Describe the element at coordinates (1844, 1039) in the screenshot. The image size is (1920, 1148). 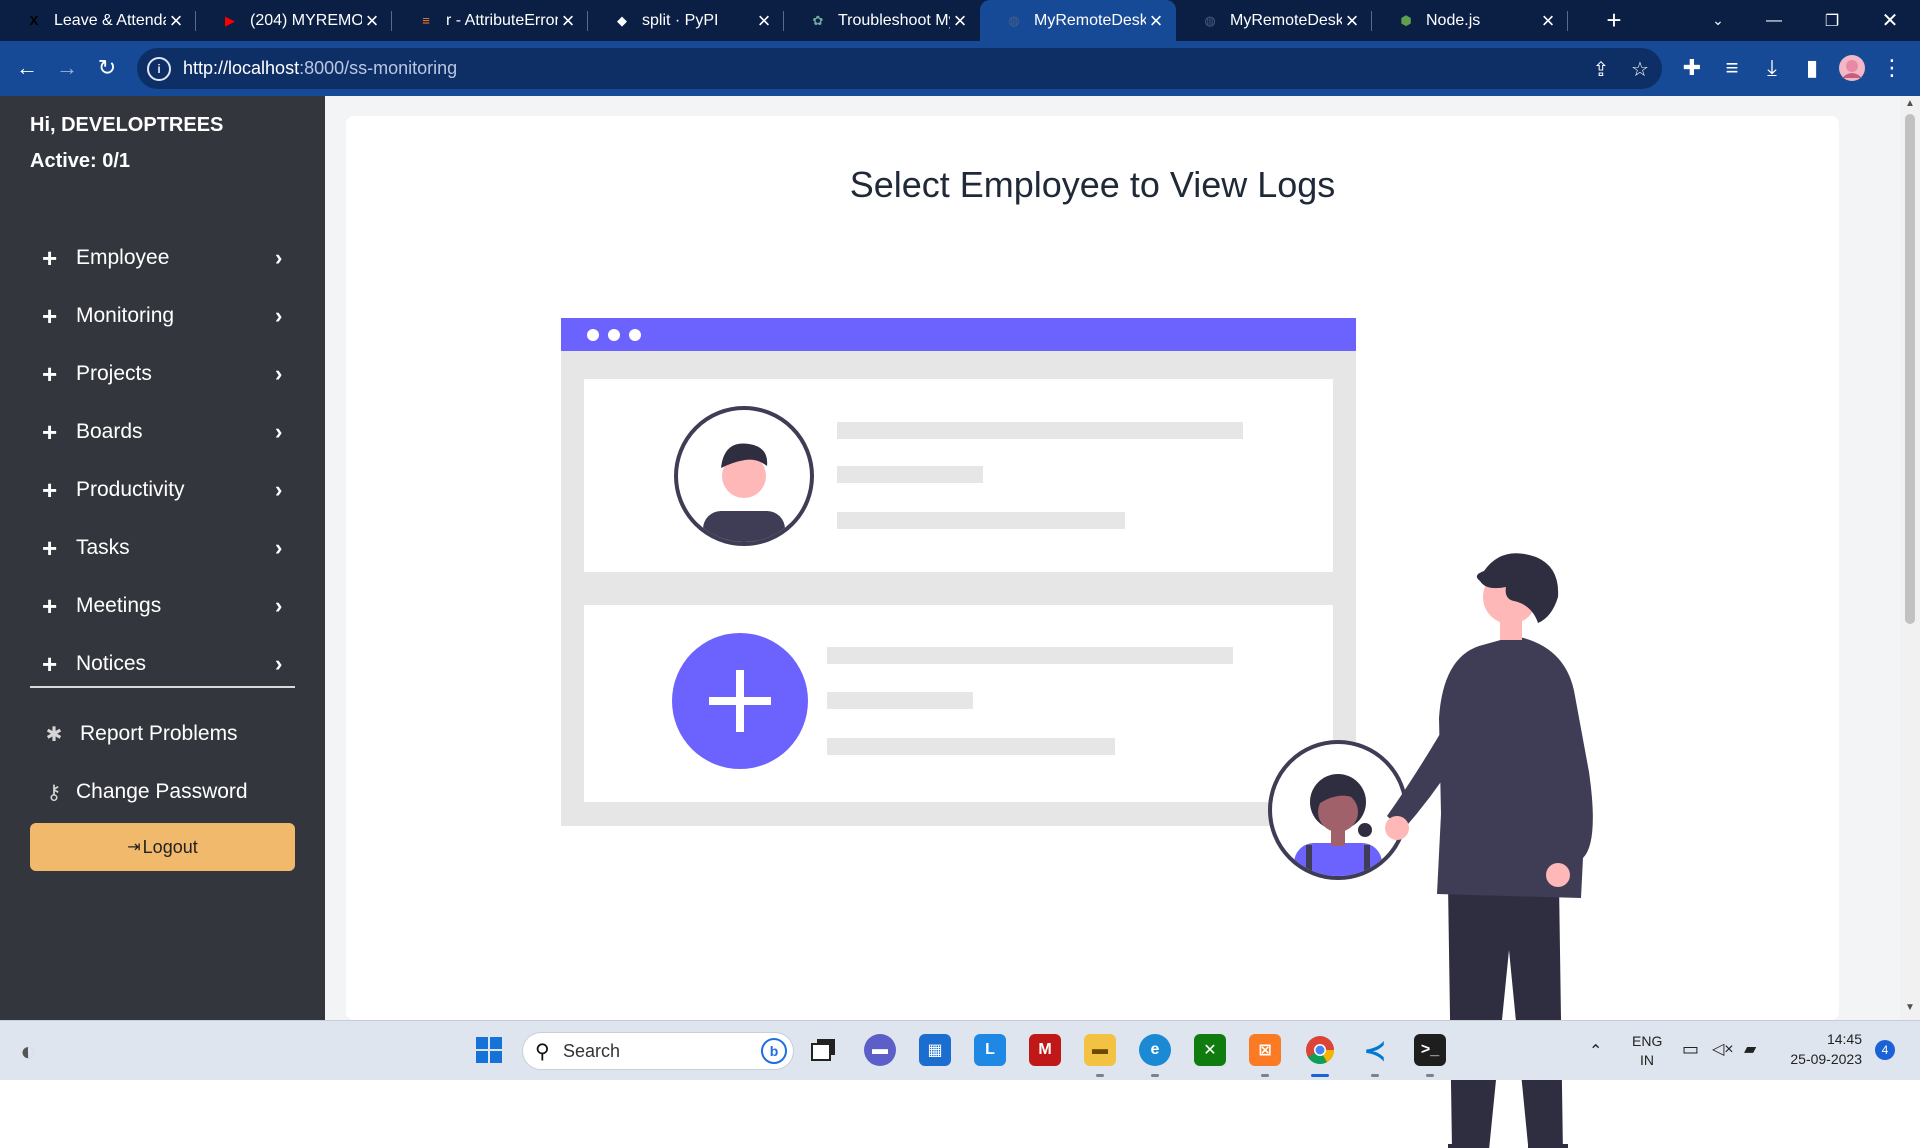
I see `clock-time: 14:45` at that location.